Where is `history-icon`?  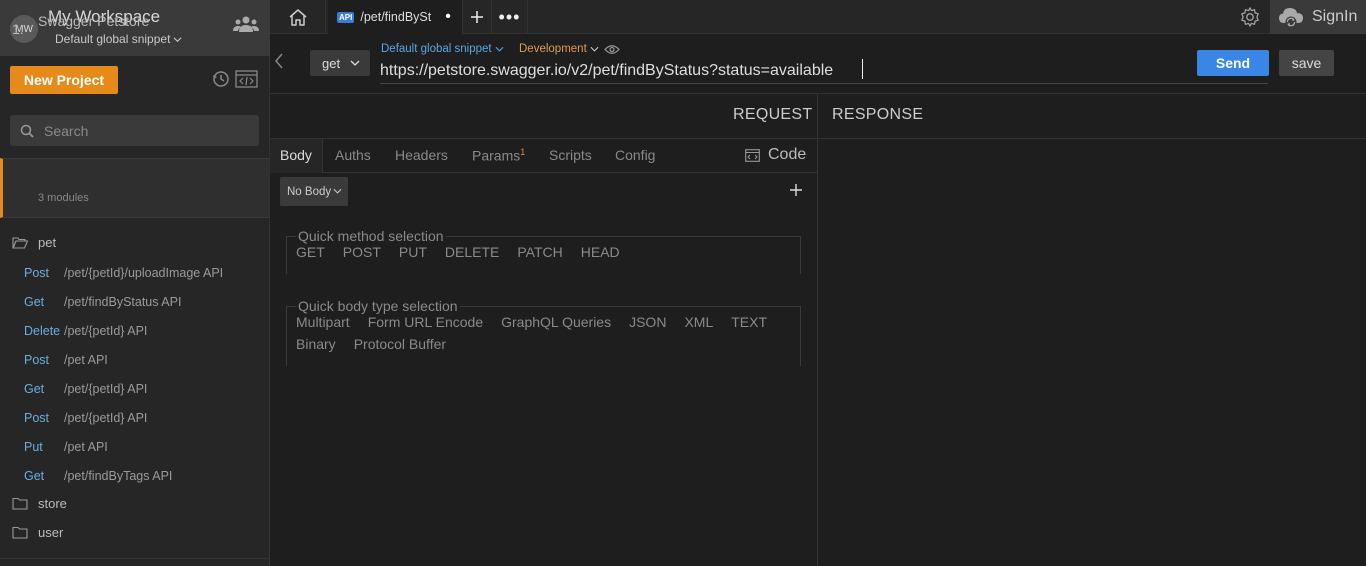
history-icon is located at coordinates (221, 79).